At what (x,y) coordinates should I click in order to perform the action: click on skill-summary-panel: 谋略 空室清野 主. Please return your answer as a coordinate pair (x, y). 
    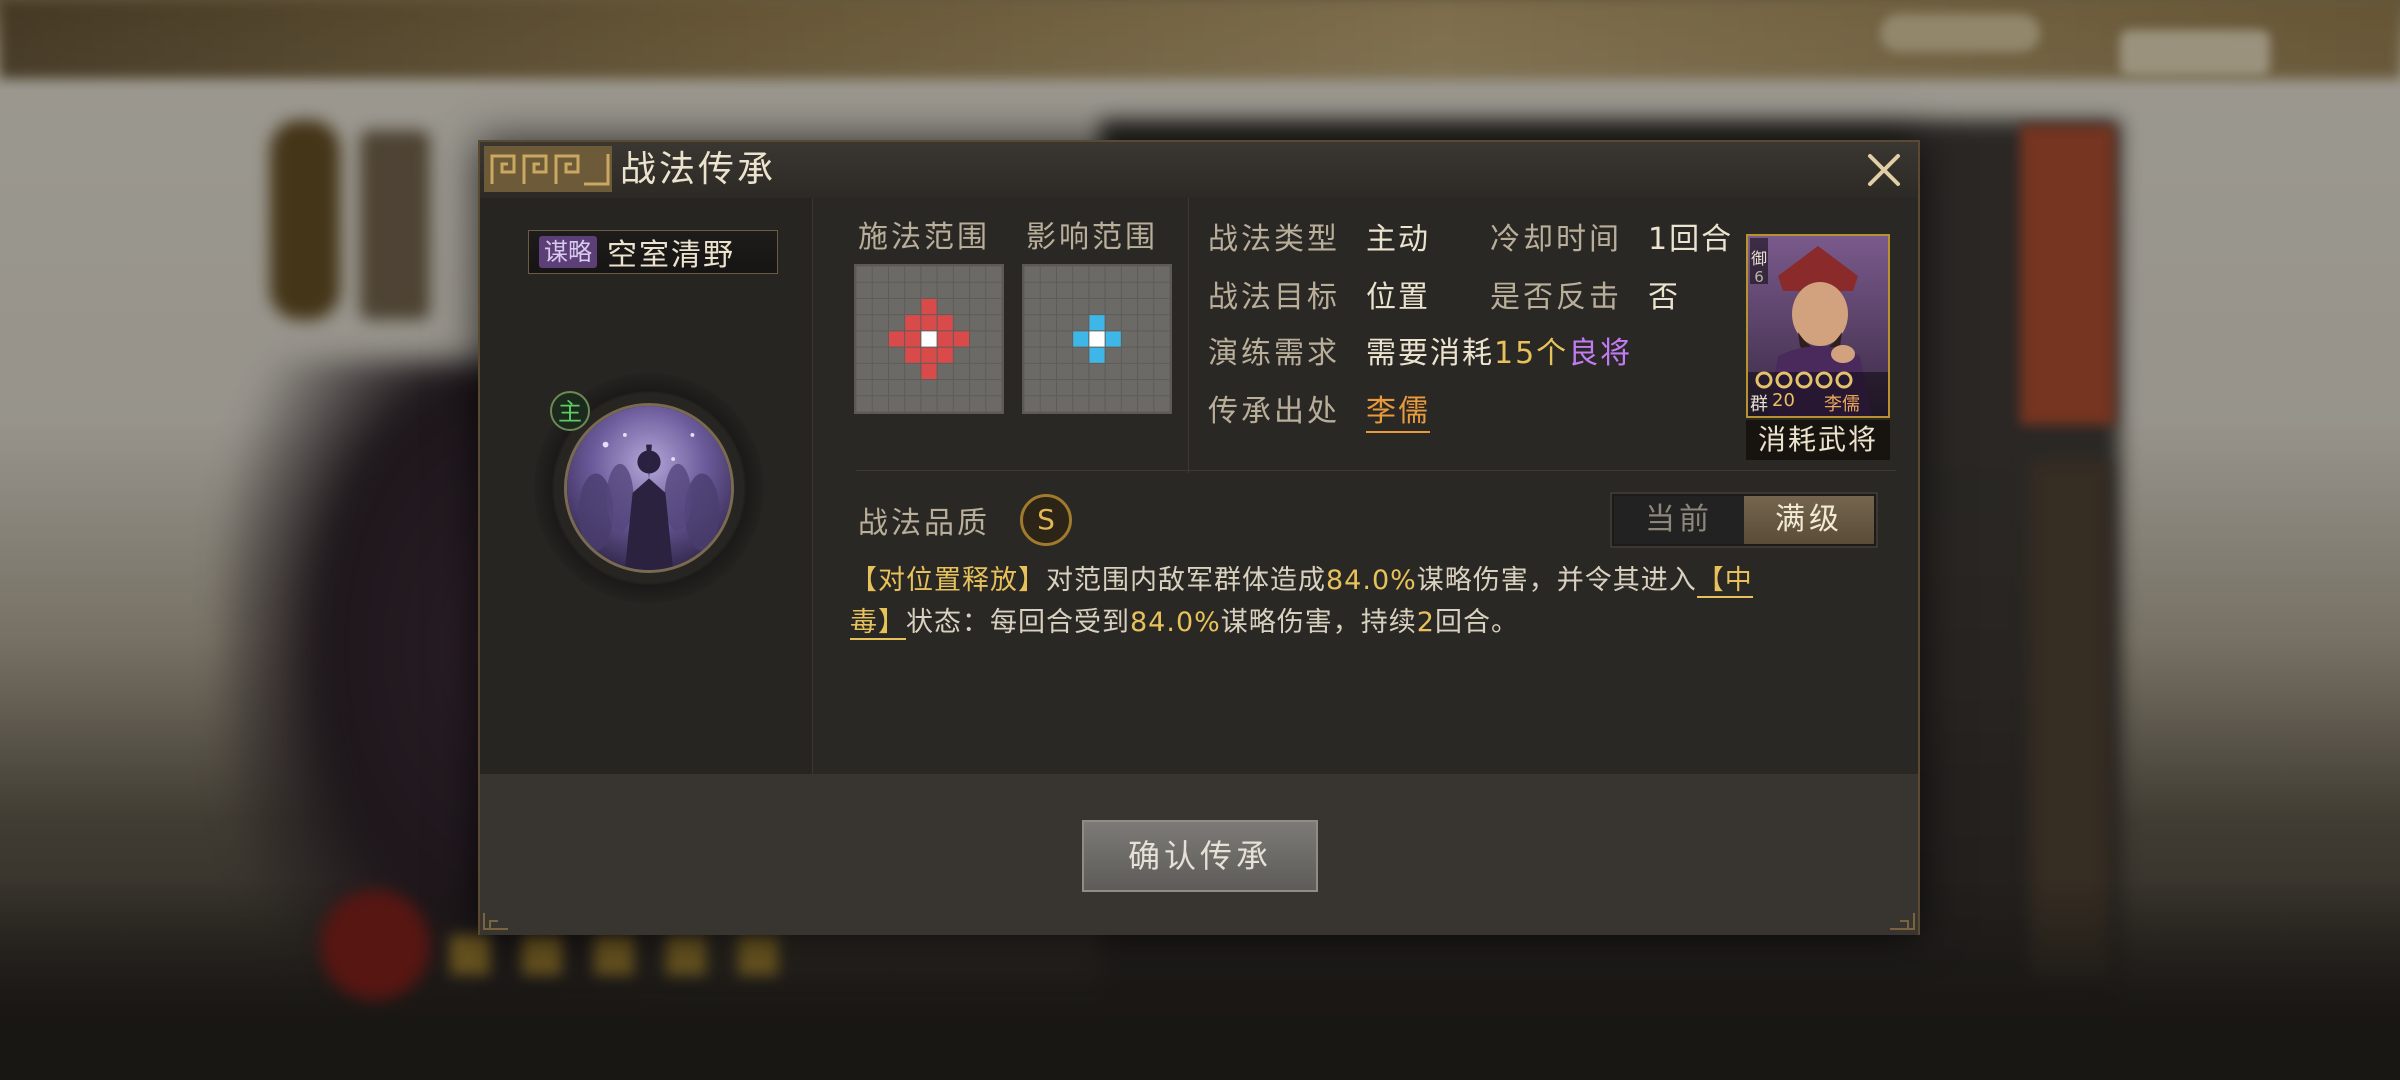
    Looking at the image, I should click on (646, 486).